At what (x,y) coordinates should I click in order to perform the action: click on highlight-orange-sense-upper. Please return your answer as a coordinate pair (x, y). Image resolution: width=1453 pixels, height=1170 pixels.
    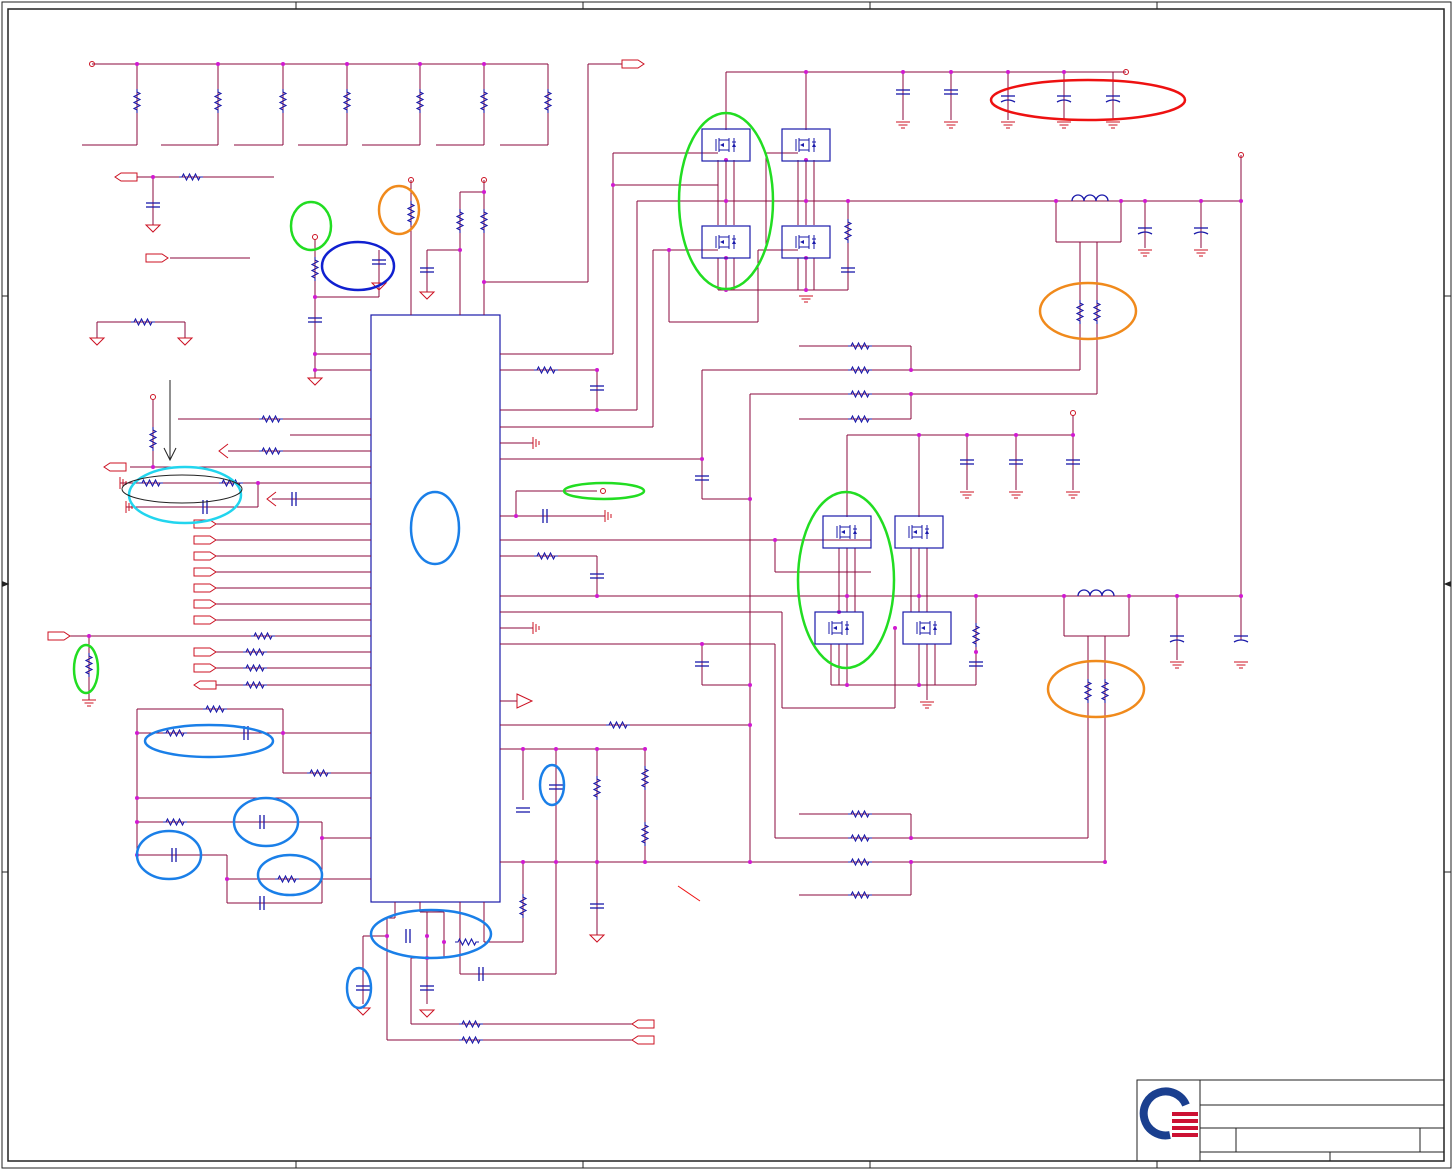
    Looking at the image, I should click on (1088, 311).